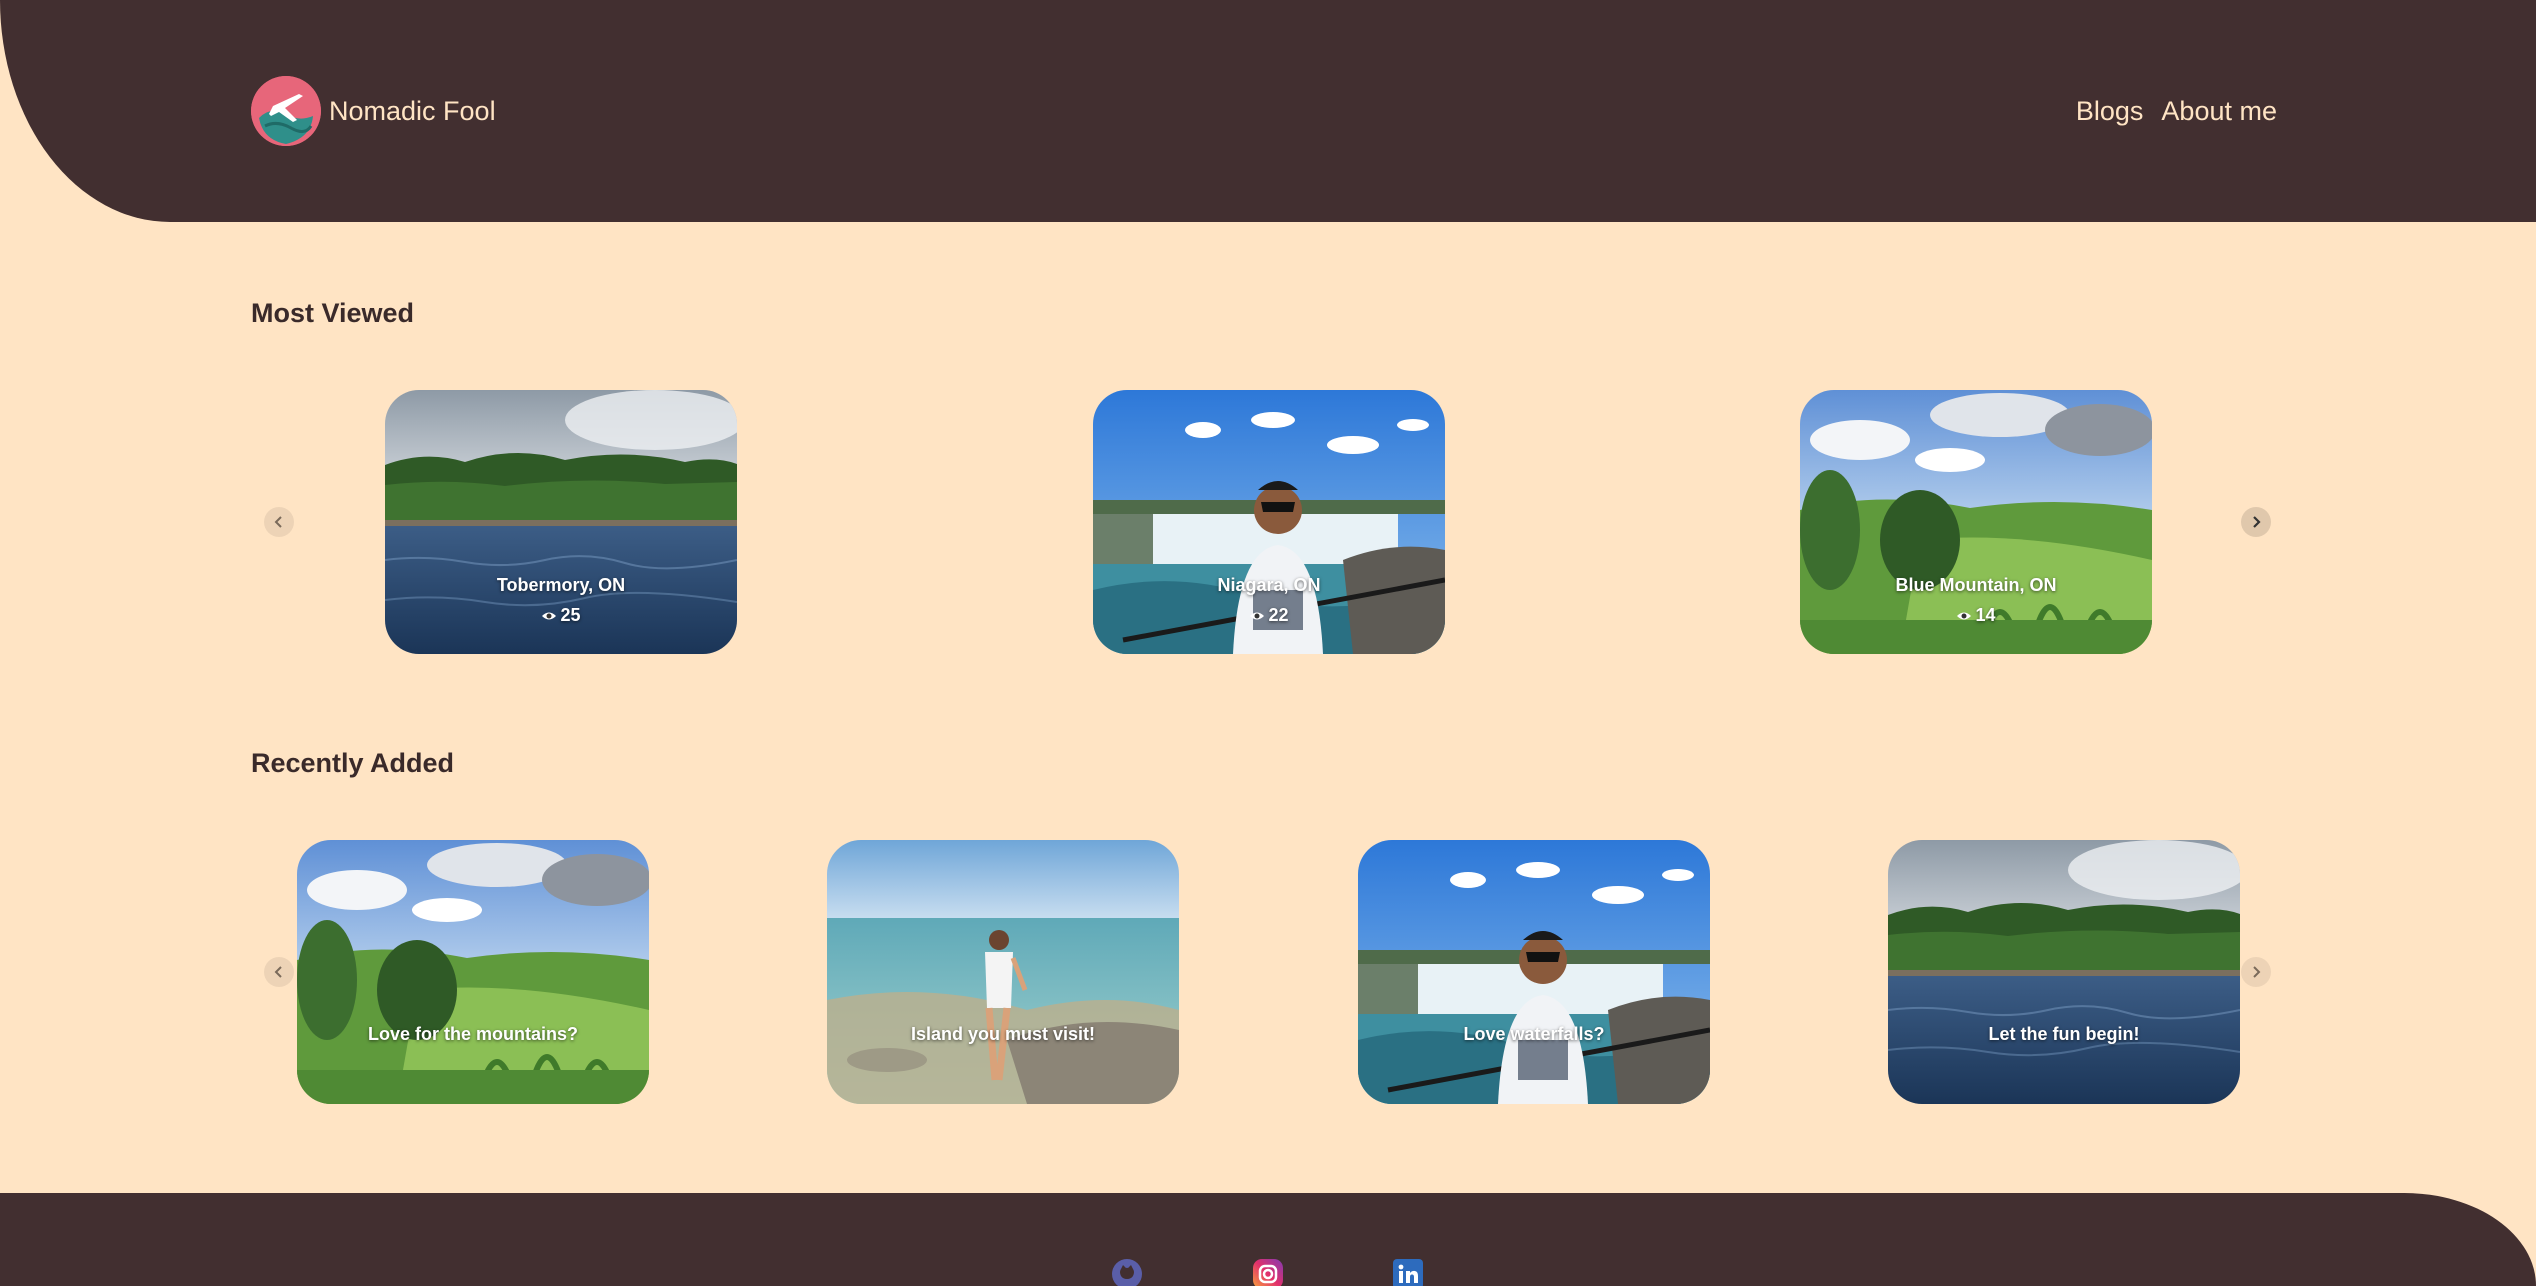 The height and width of the screenshot is (1286, 2536). Describe the element at coordinates (1408, 1272) in the screenshot. I see `linkedin-icon` at that location.